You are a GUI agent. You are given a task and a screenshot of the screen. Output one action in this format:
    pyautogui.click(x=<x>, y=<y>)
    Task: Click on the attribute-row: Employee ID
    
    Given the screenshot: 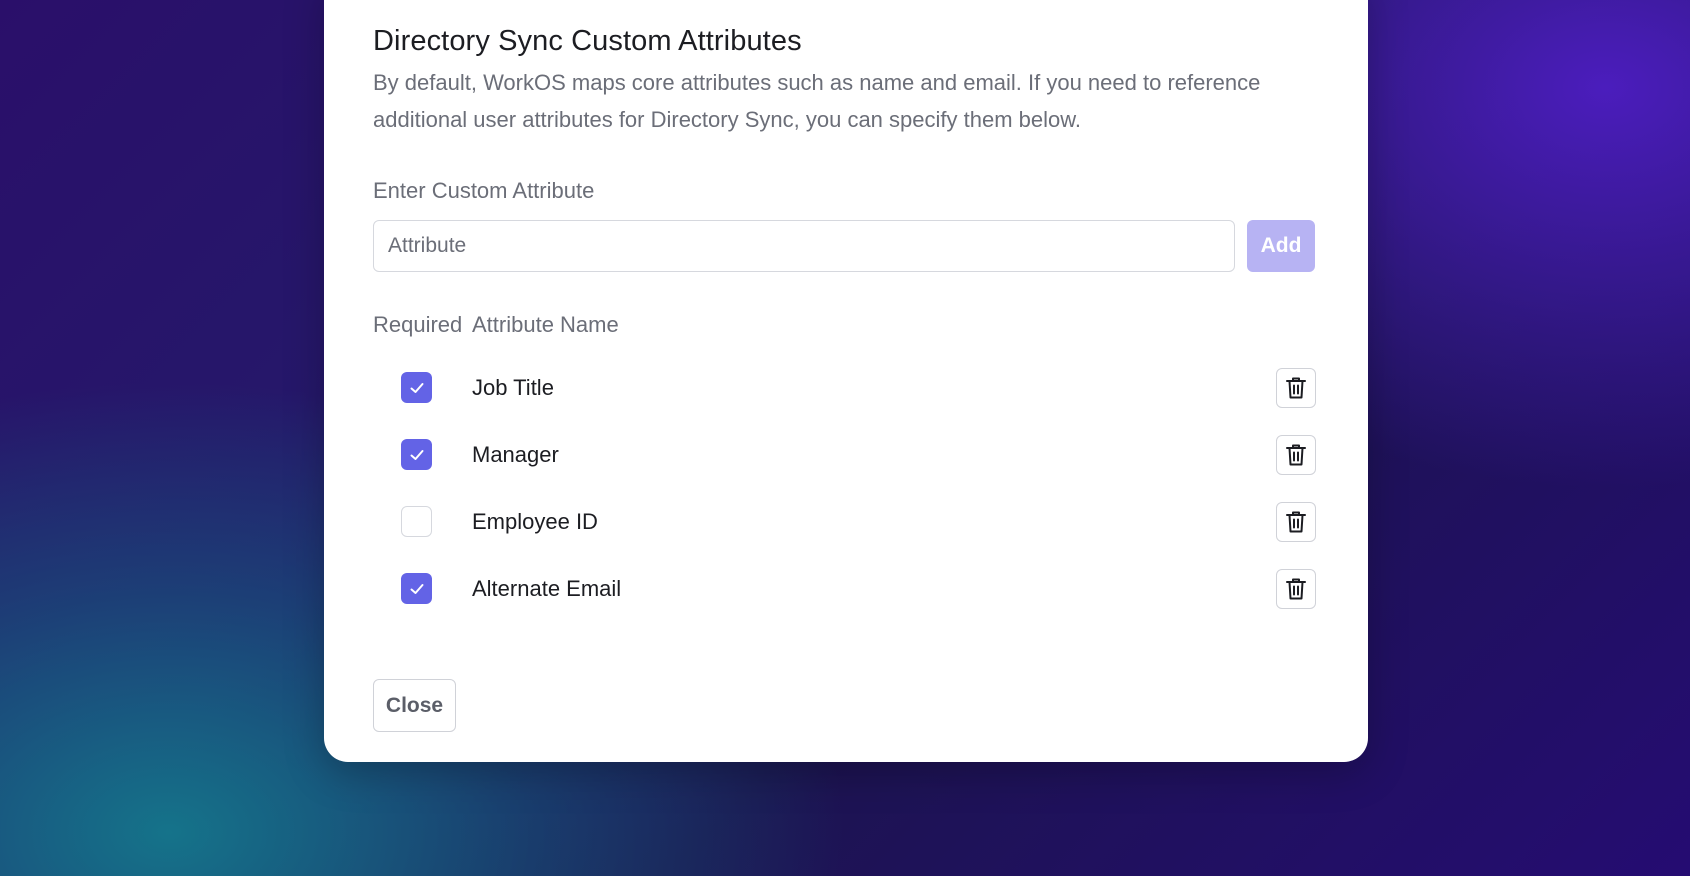 What is the action you would take?
    pyautogui.click(x=844, y=521)
    